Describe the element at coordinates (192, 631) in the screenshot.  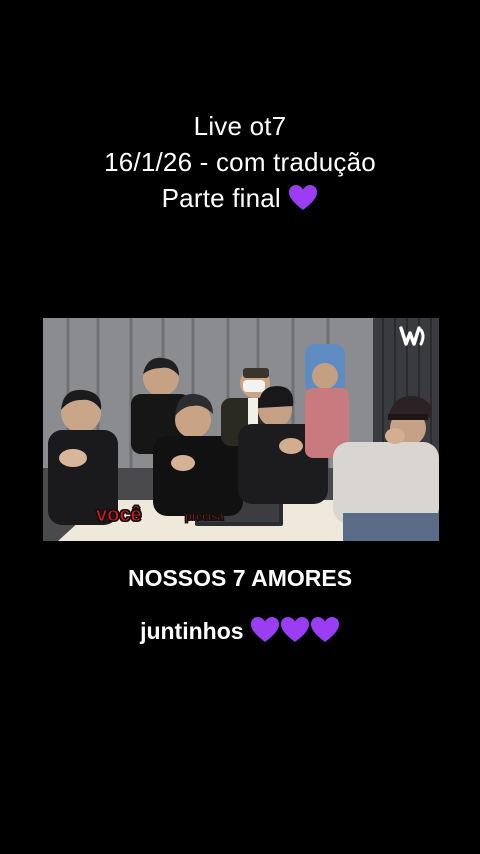
I see `caption-line-2-text: juntinhos` at that location.